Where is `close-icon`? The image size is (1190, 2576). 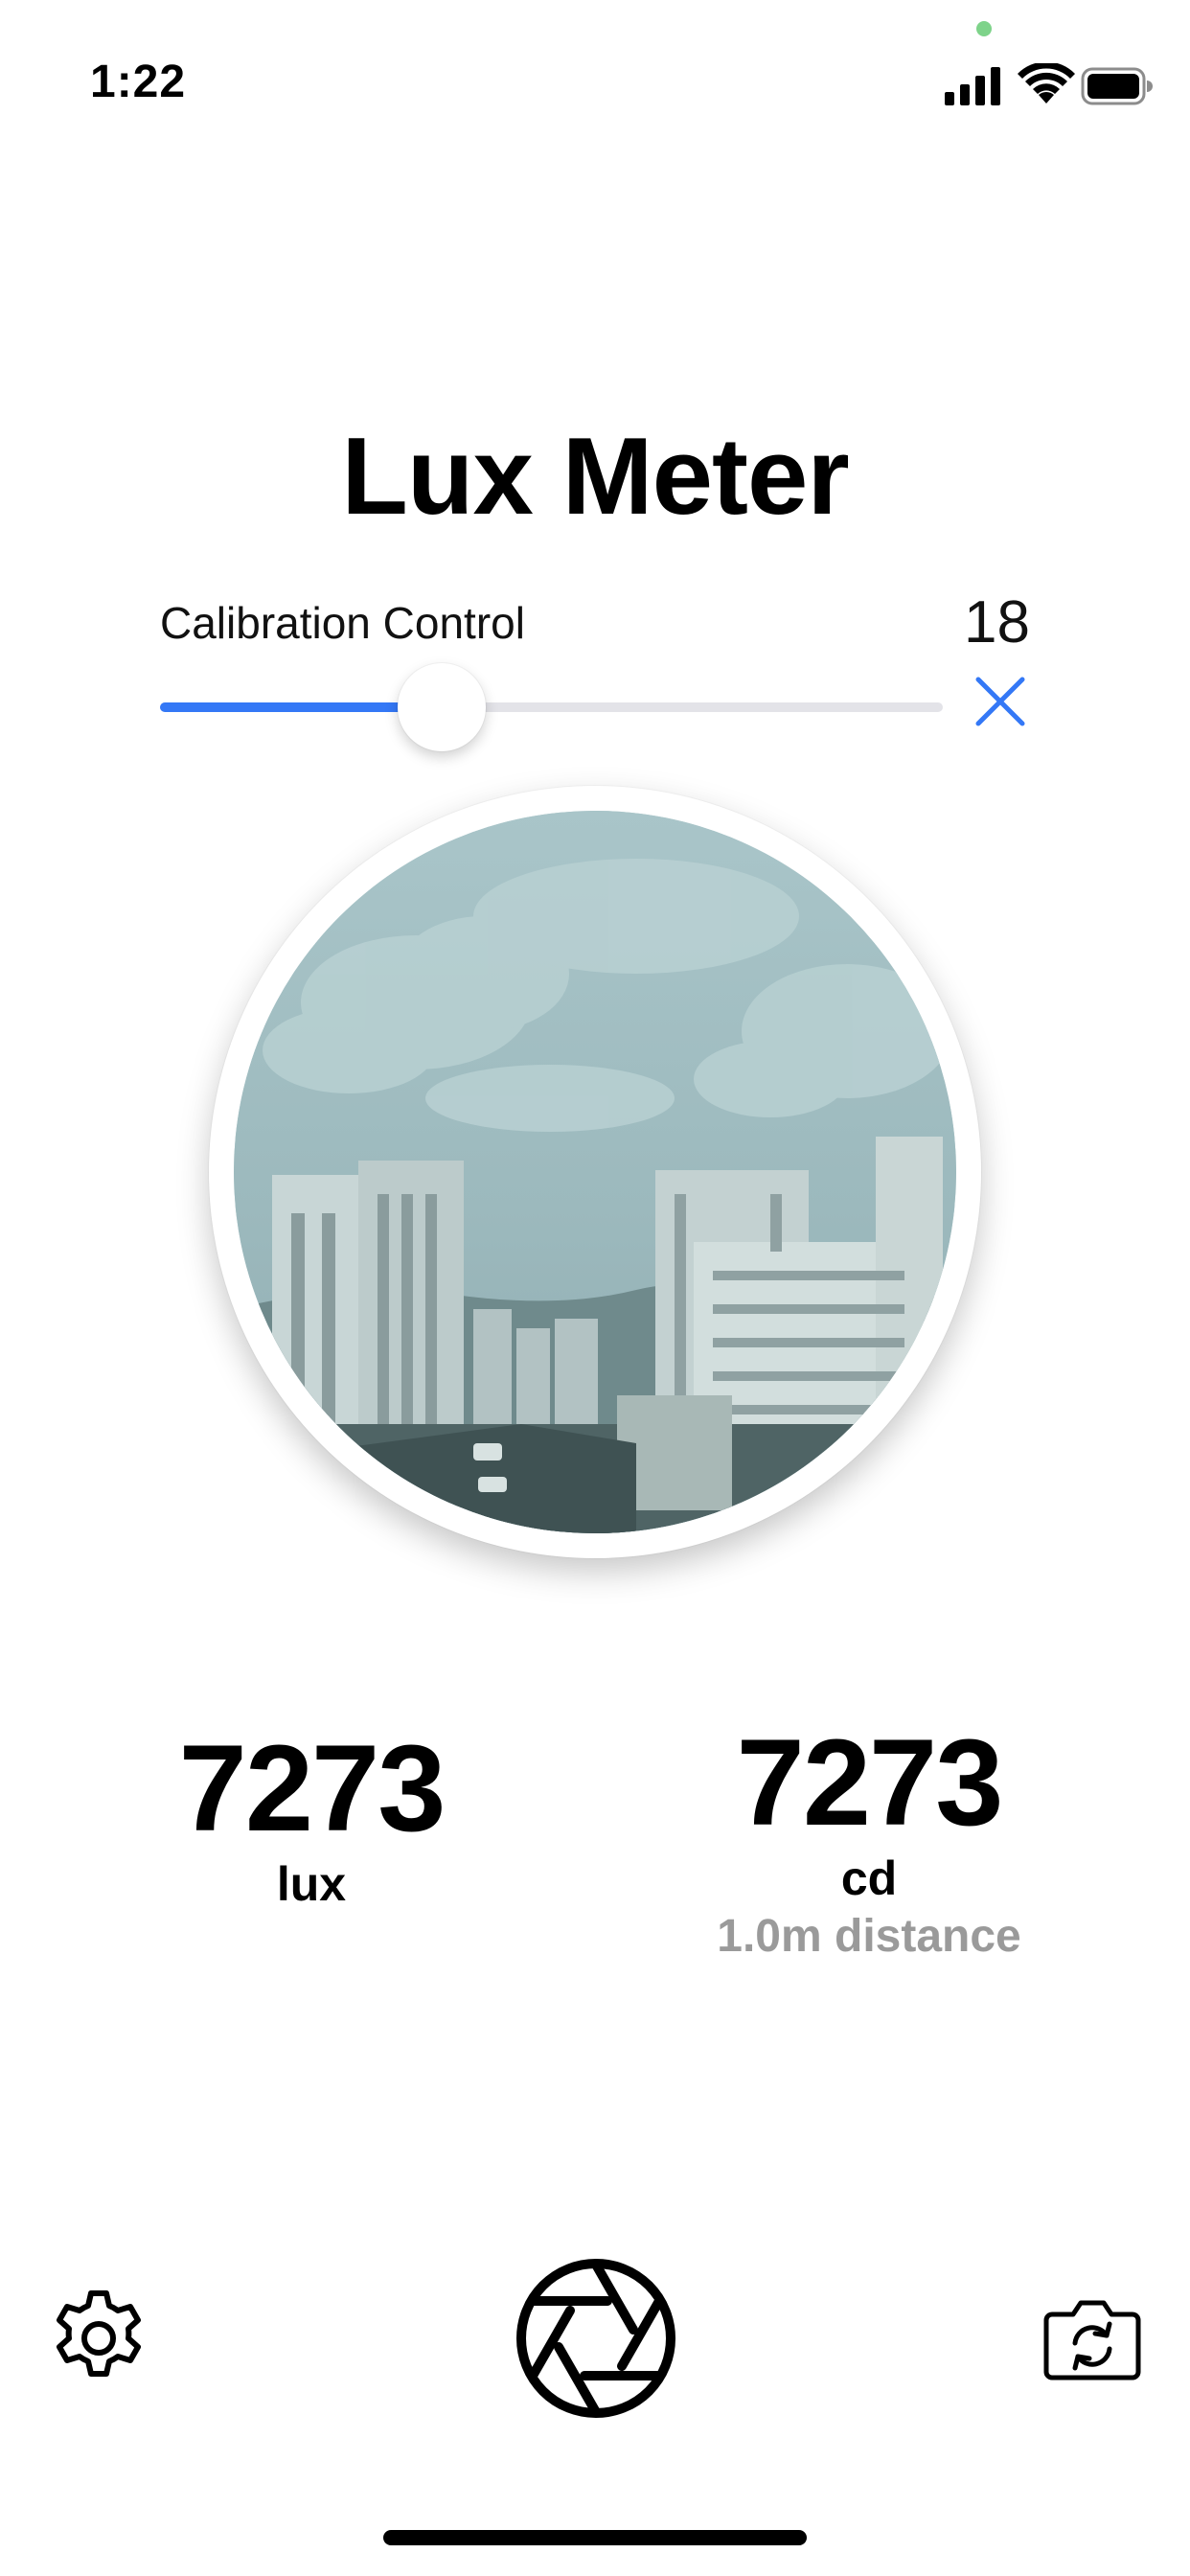
close-icon is located at coordinates (1000, 701).